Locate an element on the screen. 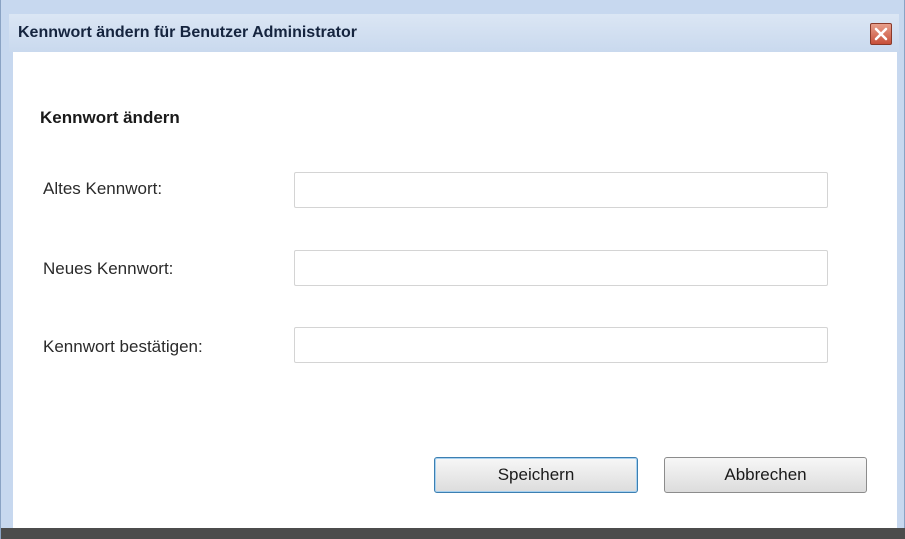  close-button is located at coordinates (881, 34).